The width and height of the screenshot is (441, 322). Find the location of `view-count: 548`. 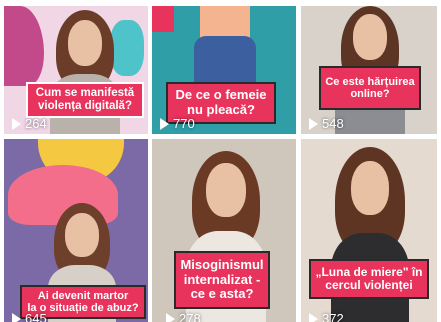

view-count: 548 is located at coordinates (326, 123).